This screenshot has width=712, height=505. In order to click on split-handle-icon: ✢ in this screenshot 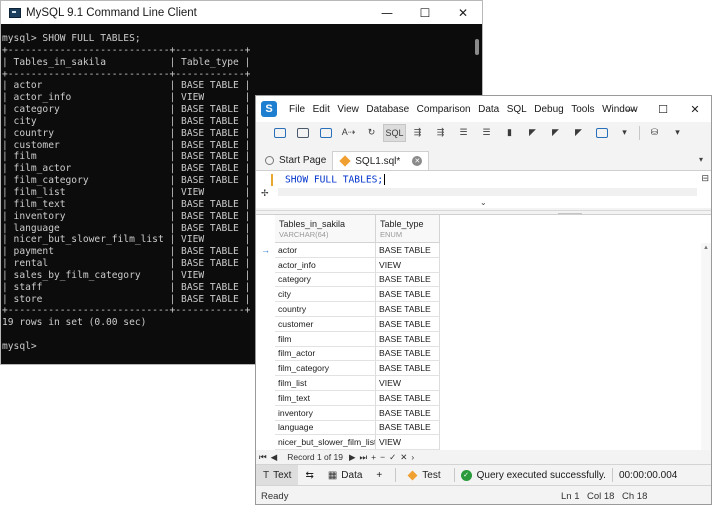, I will do `click(265, 193)`.